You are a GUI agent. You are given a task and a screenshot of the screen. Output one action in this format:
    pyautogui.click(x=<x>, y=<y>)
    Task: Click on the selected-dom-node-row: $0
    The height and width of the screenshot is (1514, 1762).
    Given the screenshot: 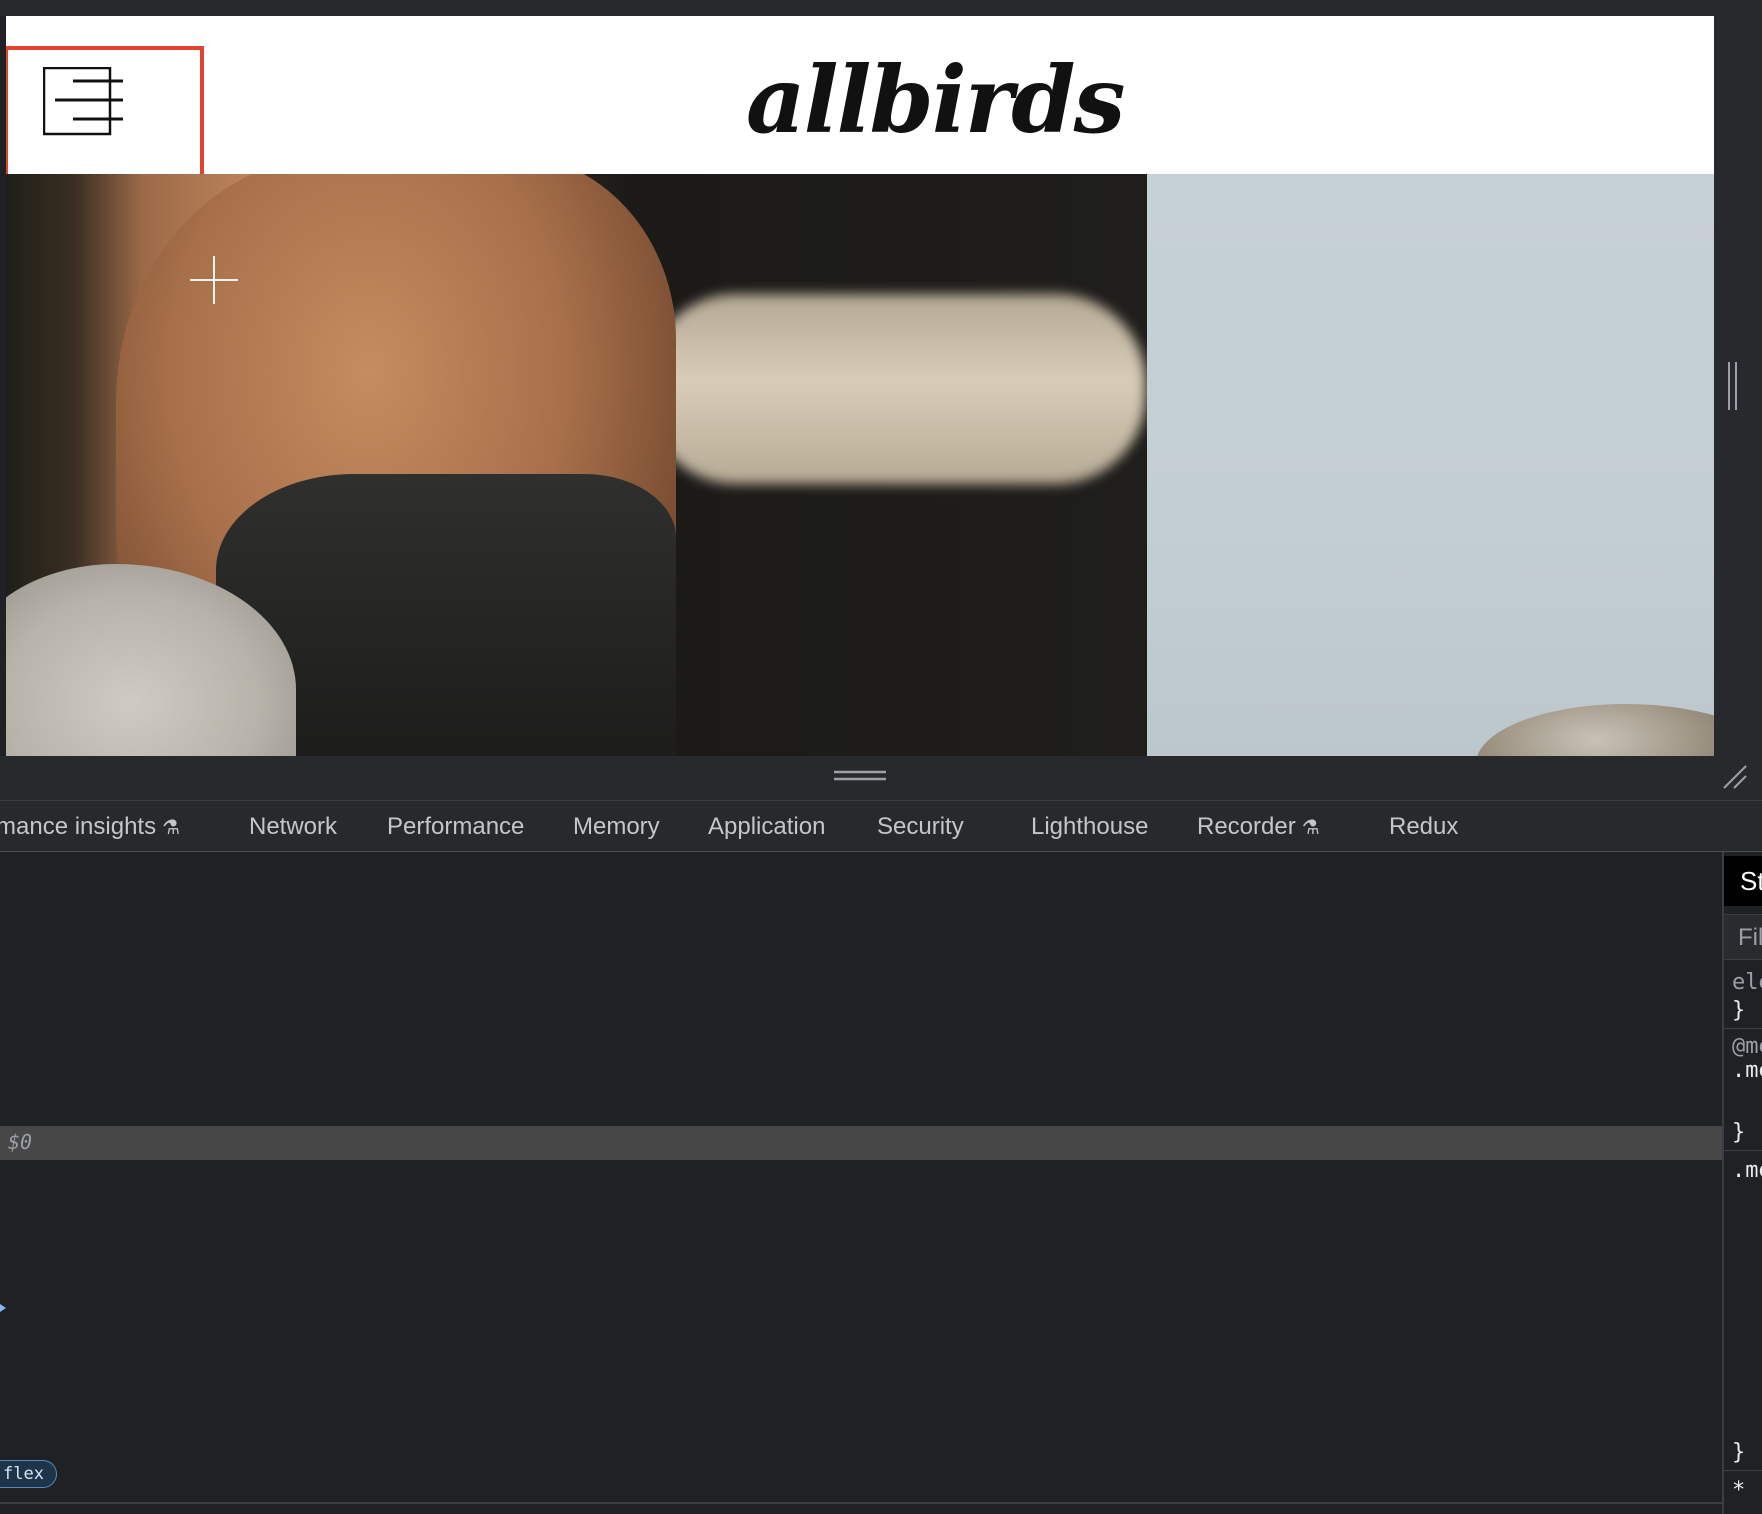 What is the action you would take?
    pyautogui.click(x=861, y=1143)
    